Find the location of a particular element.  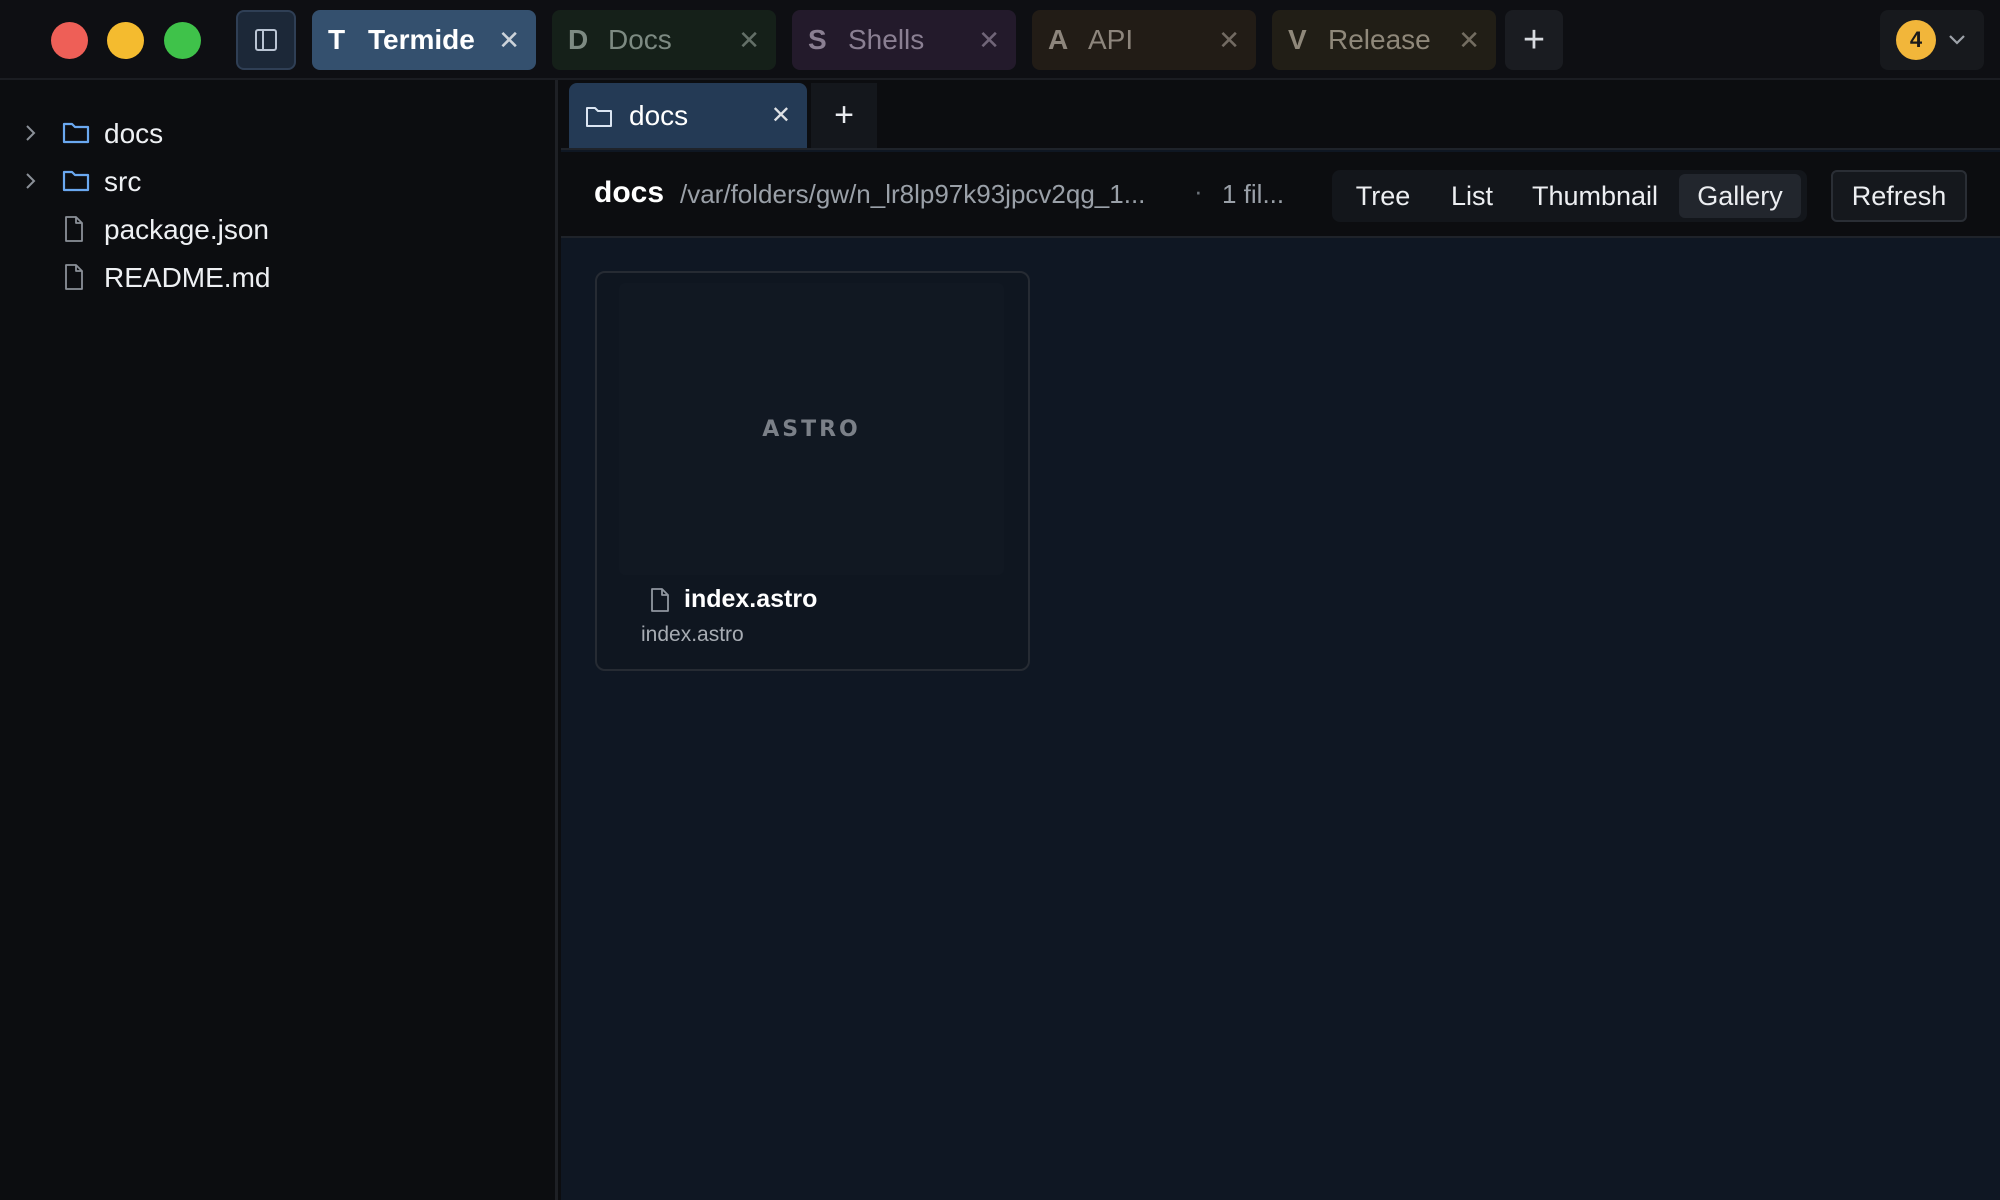

window-tab-api: A API ✕ is located at coordinates (1144, 40).